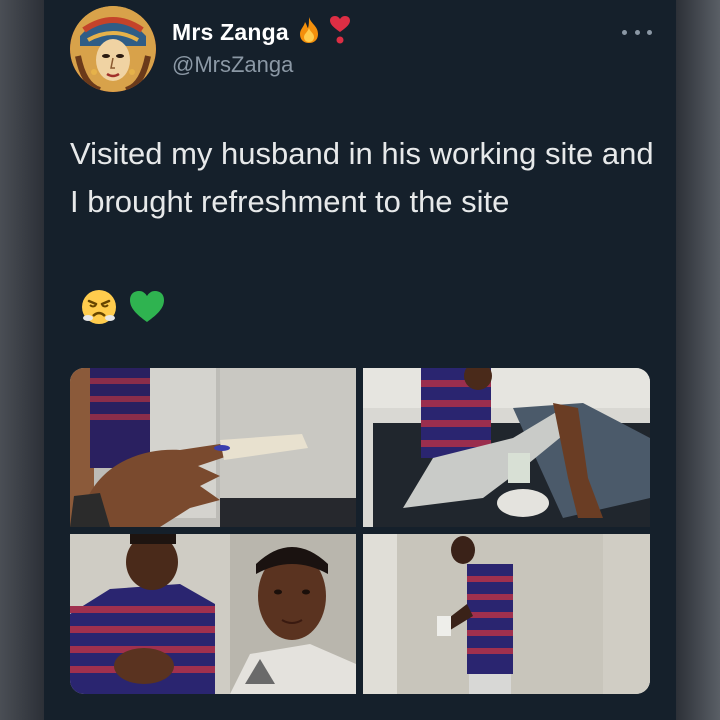 This screenshot has height=720, width=720. What do you see at coordinates (213, 447) in the screenshot?
I see `photo-hand-with-fried-snack` at bounding box center [213, 447].